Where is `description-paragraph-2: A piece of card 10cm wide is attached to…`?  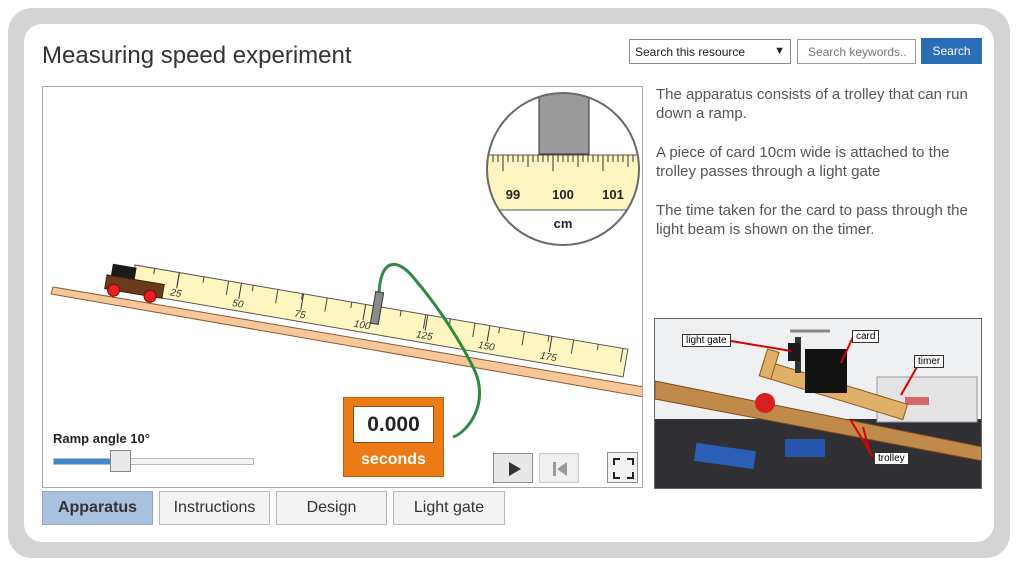
description-paragraph-2: A piece of card 10cm wide is attached to… is located at coordinates (803, 162).